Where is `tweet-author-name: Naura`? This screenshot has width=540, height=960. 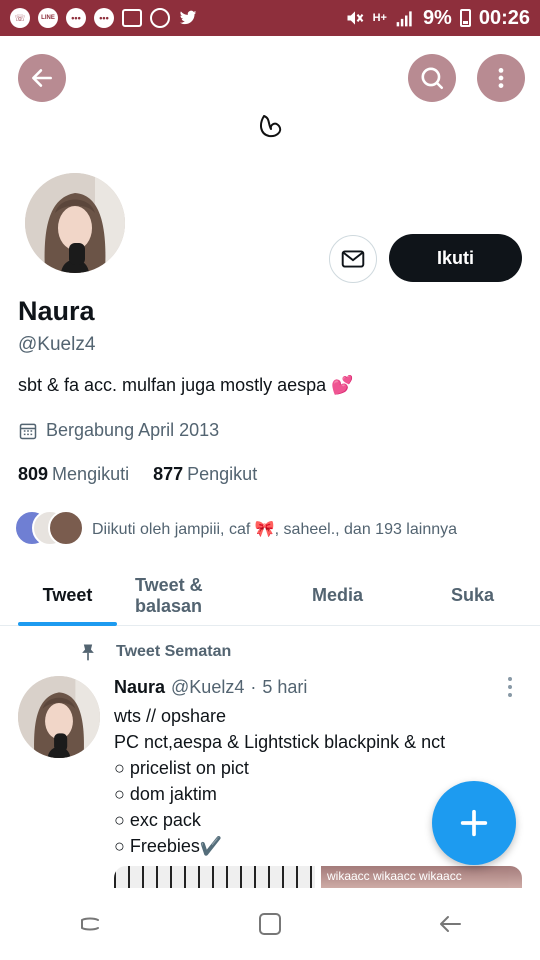
tweet-author-name: Naura is located at coordinates (139, 687).